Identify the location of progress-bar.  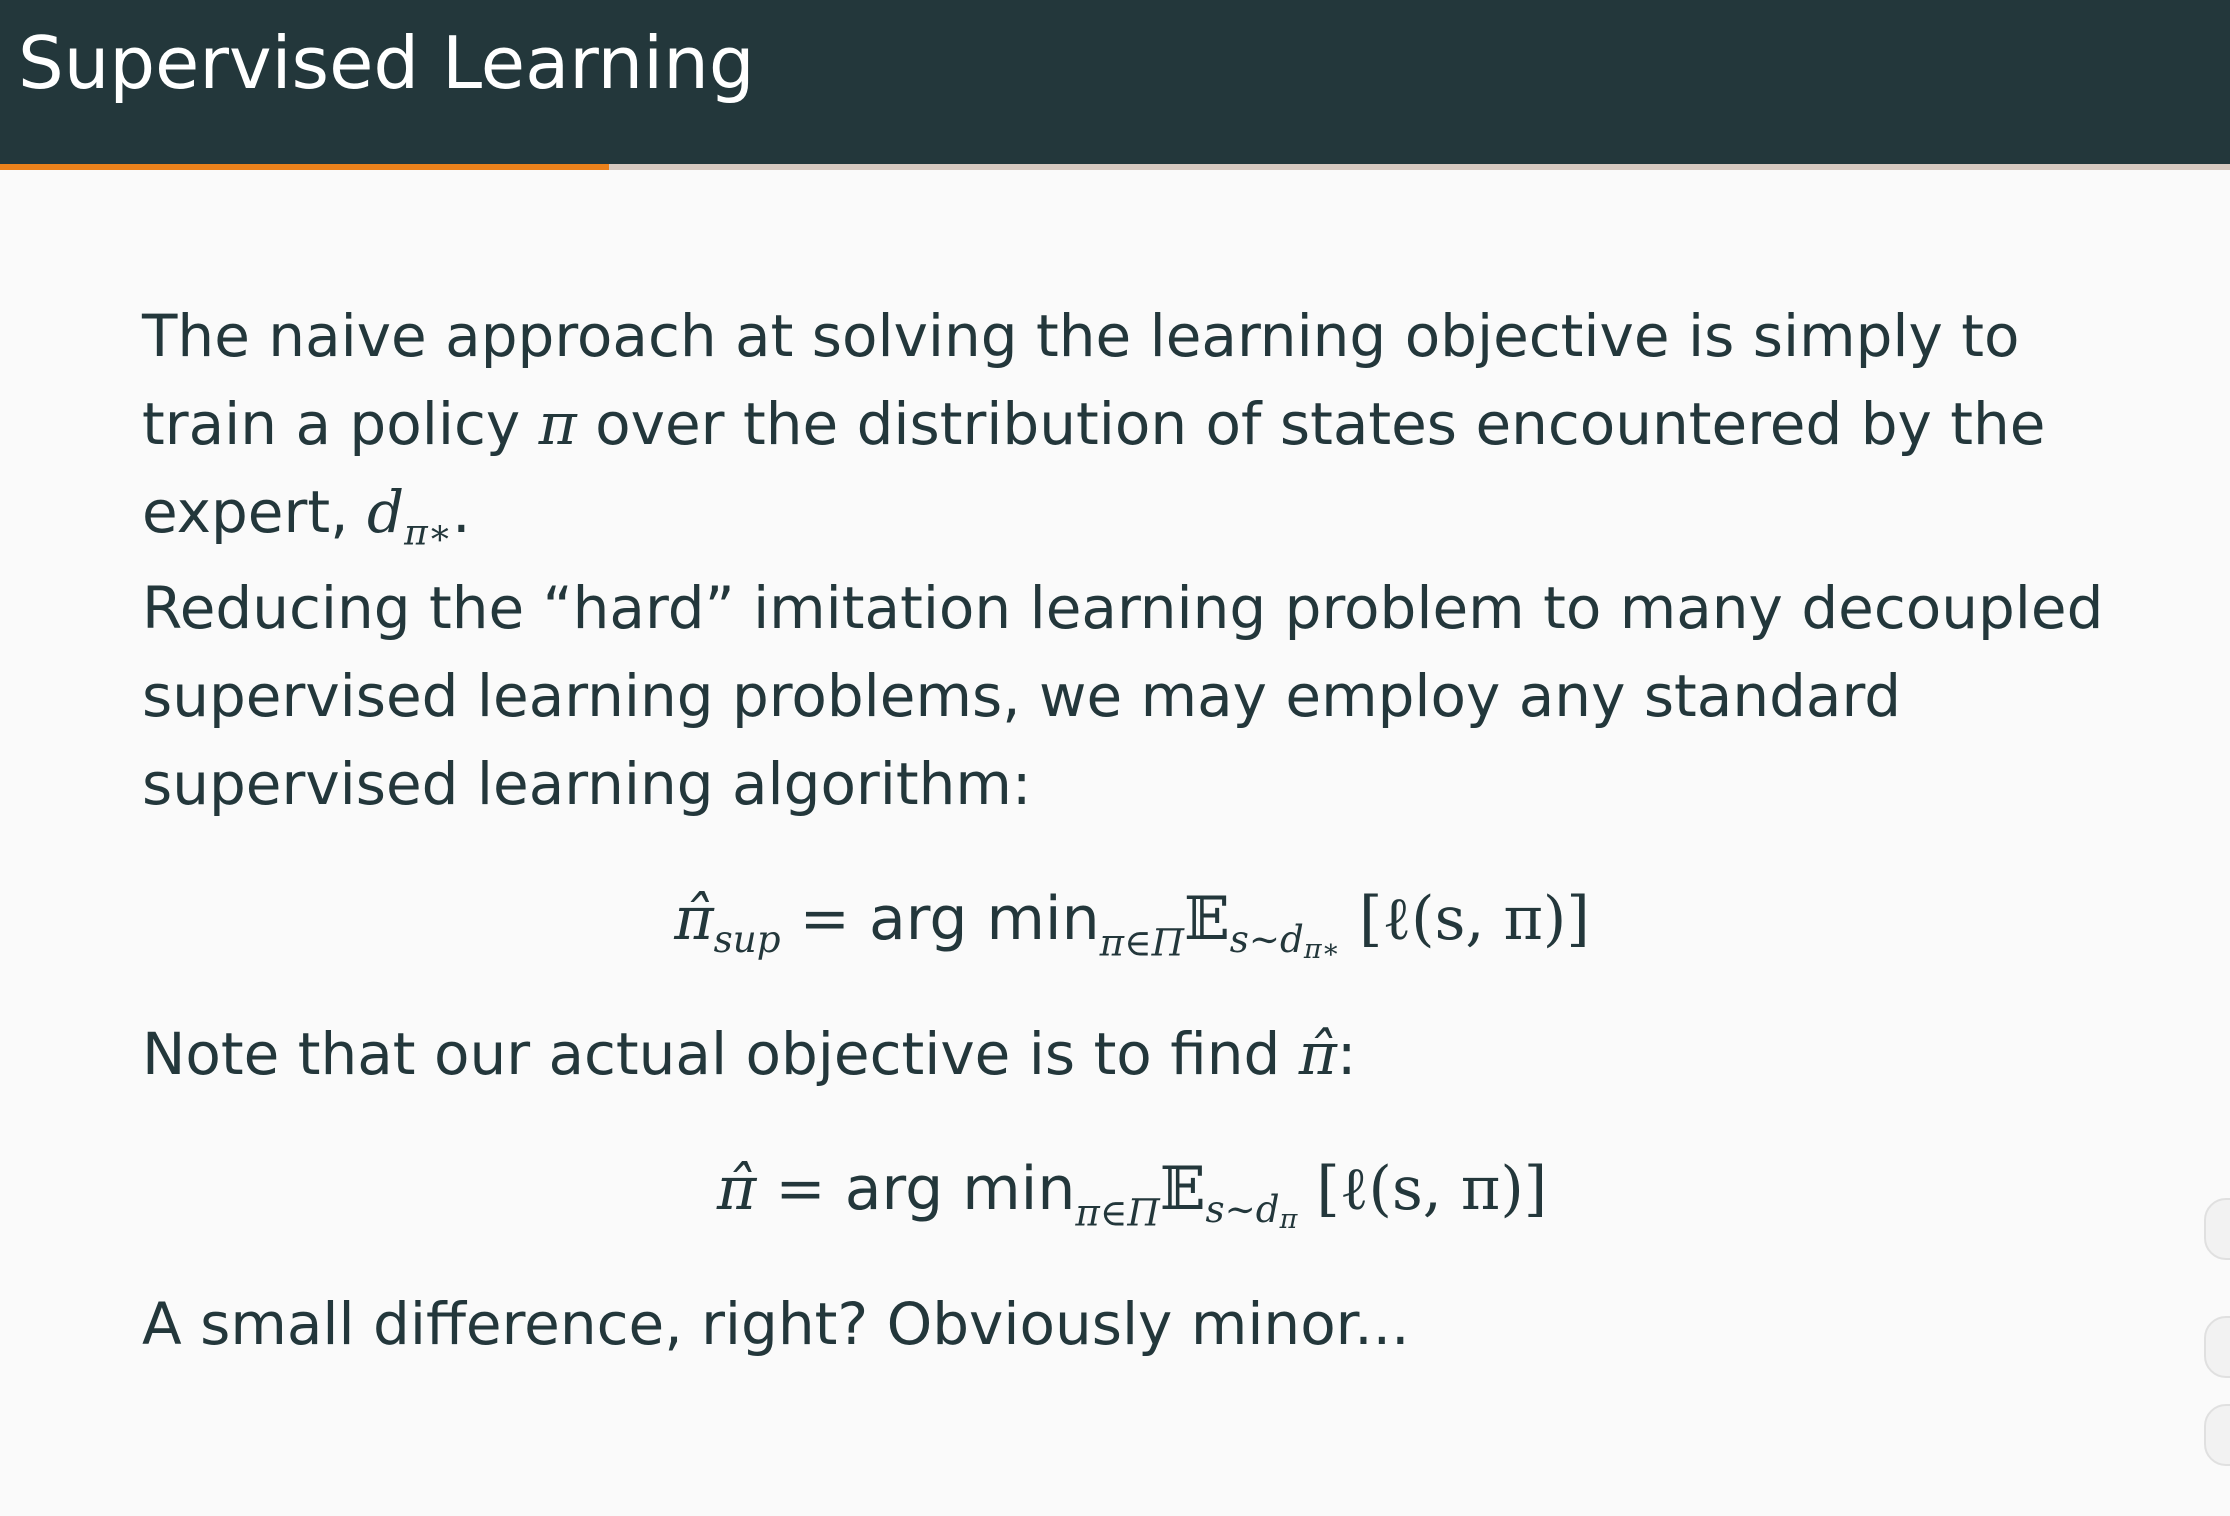
(1115, 167).